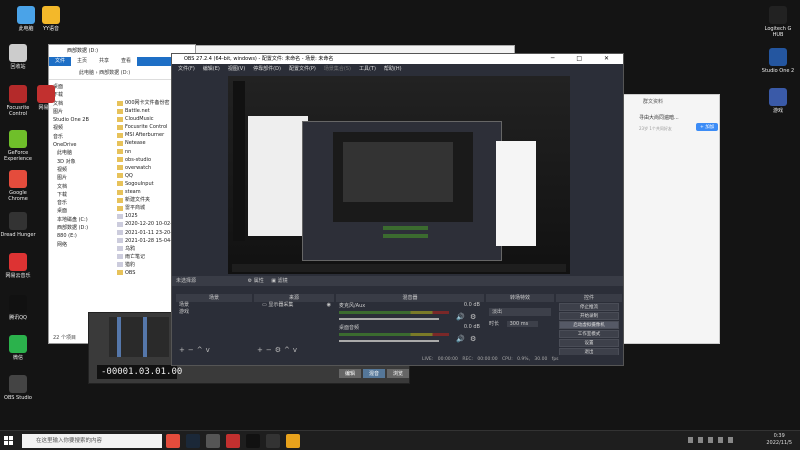  Describe the element at coordinates (92, 441) in the screenshot. I see `taskbar-search-input: 在这里输入你要搜索的内容` at that location.